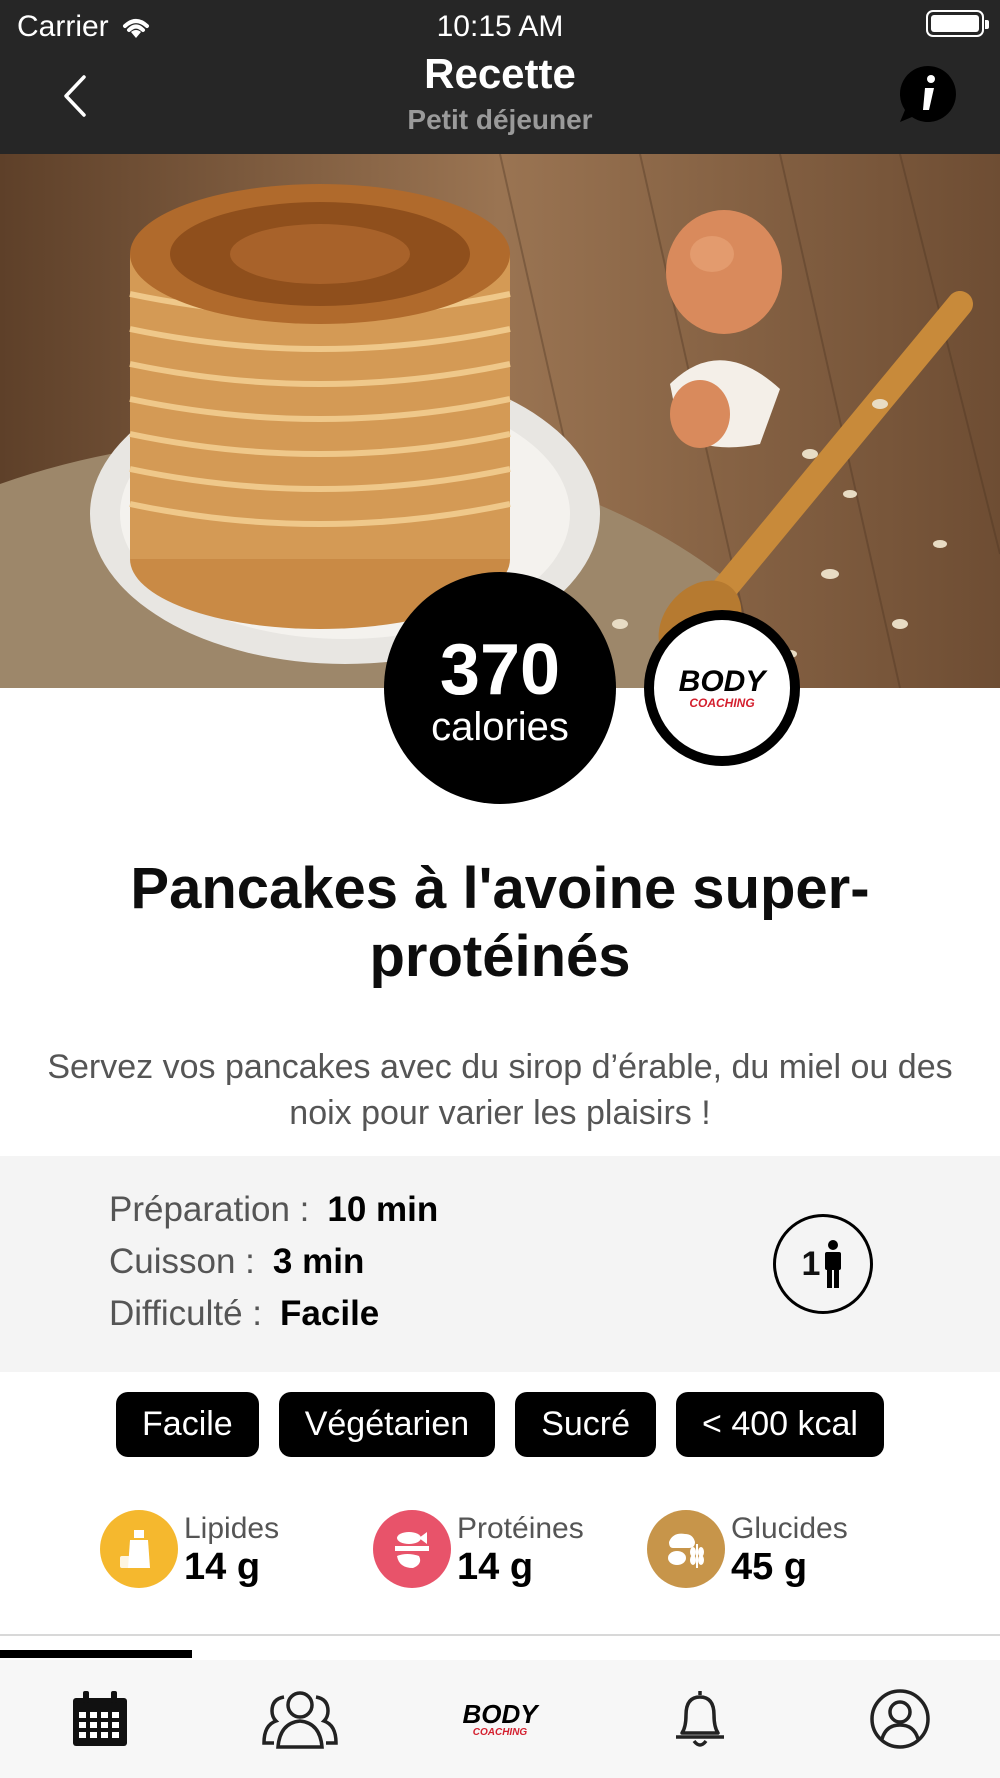  I want to click on calories-badge: 370 calories, so click(500, 688).